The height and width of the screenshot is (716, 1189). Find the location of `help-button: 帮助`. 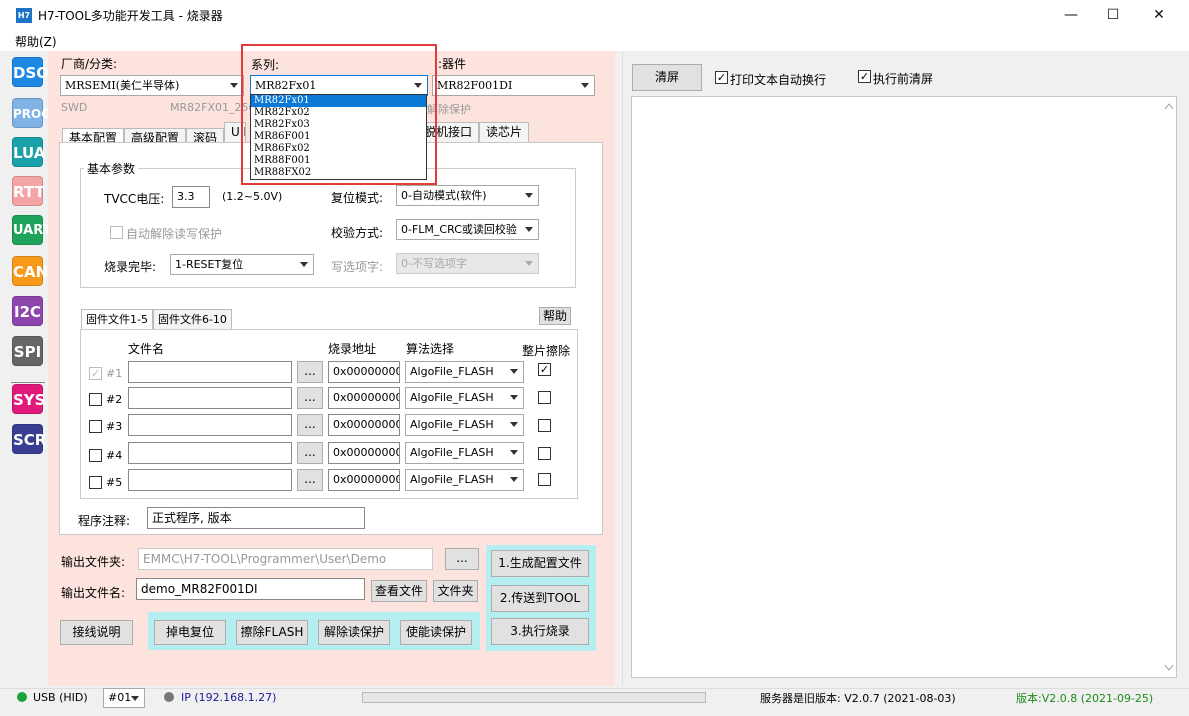

help-button: 帮助 is located at coordinates (555, 316).